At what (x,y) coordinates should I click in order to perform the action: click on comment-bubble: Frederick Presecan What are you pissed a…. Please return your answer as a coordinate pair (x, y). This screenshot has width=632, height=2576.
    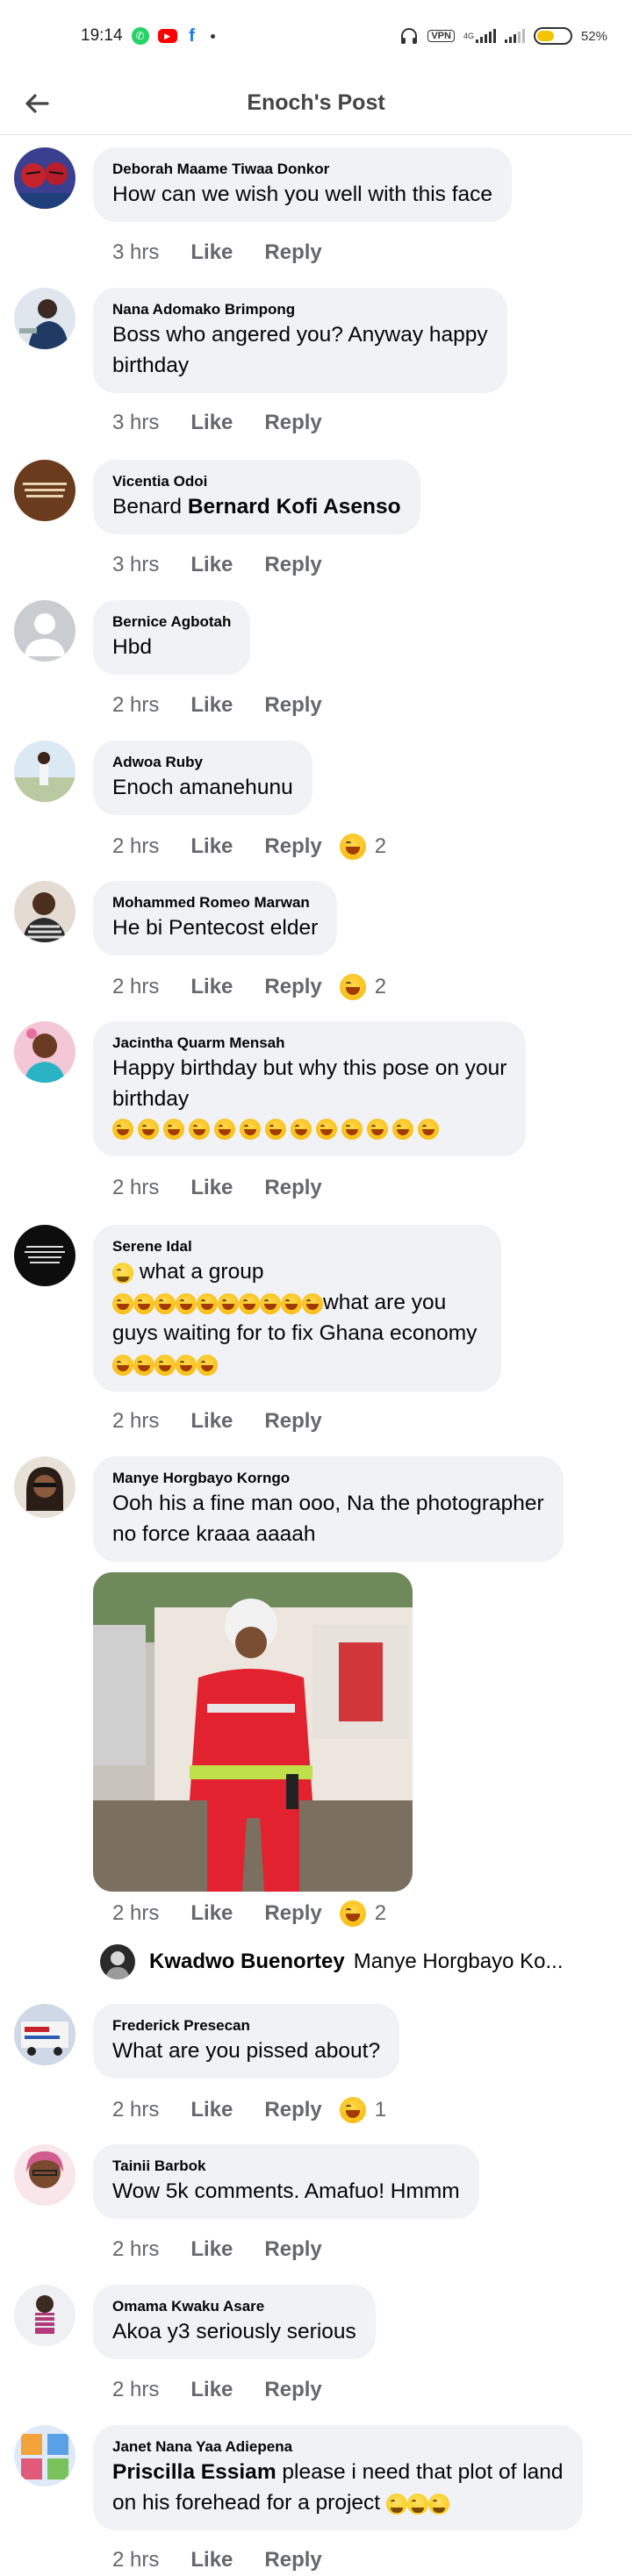
    Looking at the image, I should click on (247, 2041).